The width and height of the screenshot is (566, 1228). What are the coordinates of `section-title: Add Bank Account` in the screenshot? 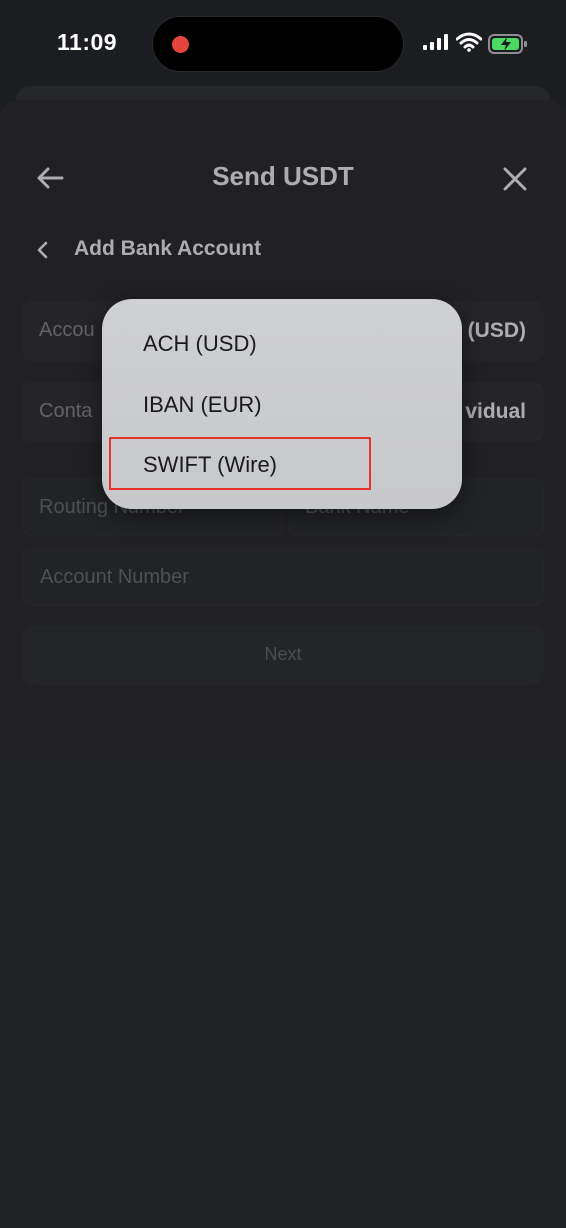 It's located at (168, 248).